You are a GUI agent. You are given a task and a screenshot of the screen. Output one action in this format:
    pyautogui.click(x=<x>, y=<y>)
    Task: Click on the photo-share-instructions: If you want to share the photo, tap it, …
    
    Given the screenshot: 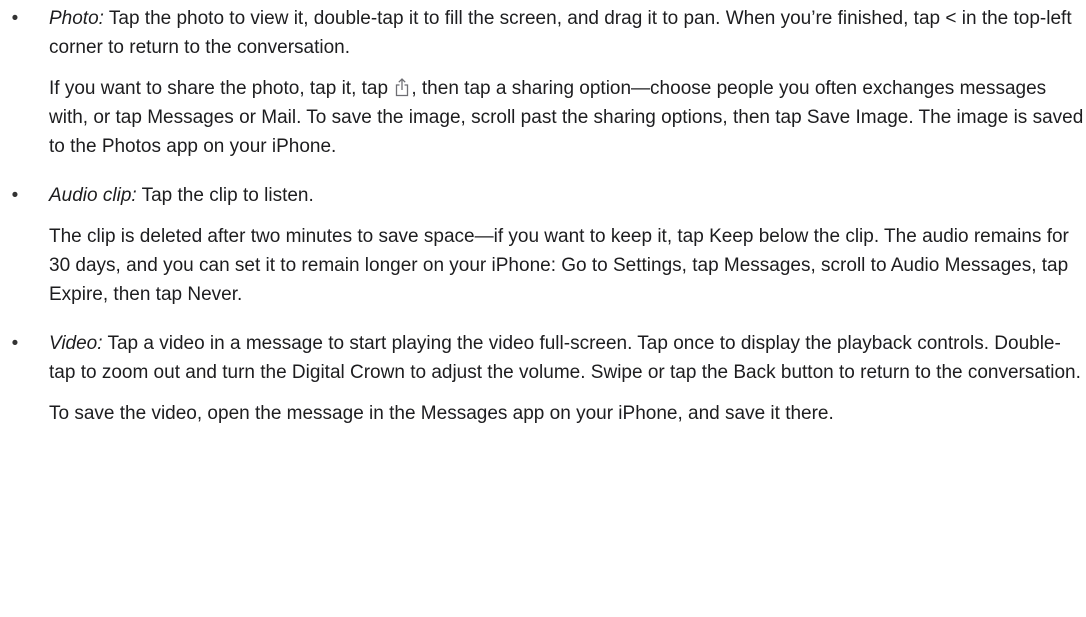 What is the action you would take?
    pyautogui.click(x=567, y=117)
    